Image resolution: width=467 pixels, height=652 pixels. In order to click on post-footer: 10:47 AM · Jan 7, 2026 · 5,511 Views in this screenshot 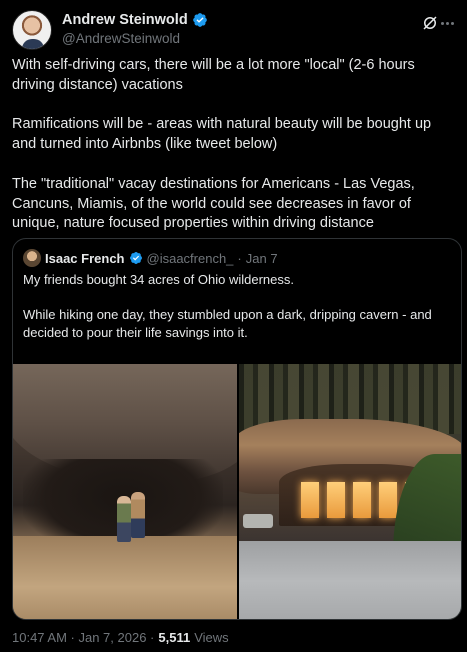, I will do `click(120, 637)`.